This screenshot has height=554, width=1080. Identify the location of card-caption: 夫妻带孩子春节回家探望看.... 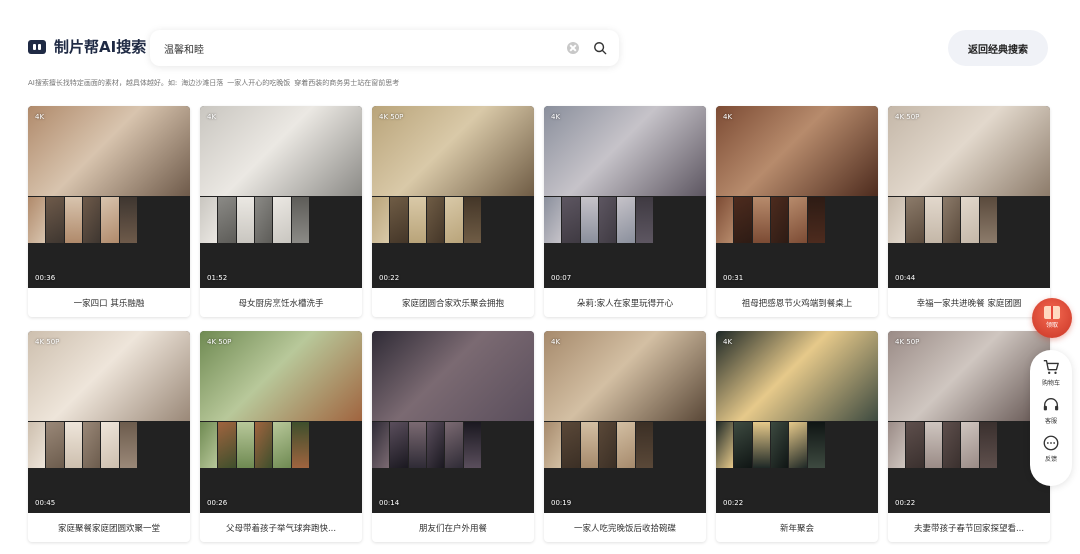
(969, 527).